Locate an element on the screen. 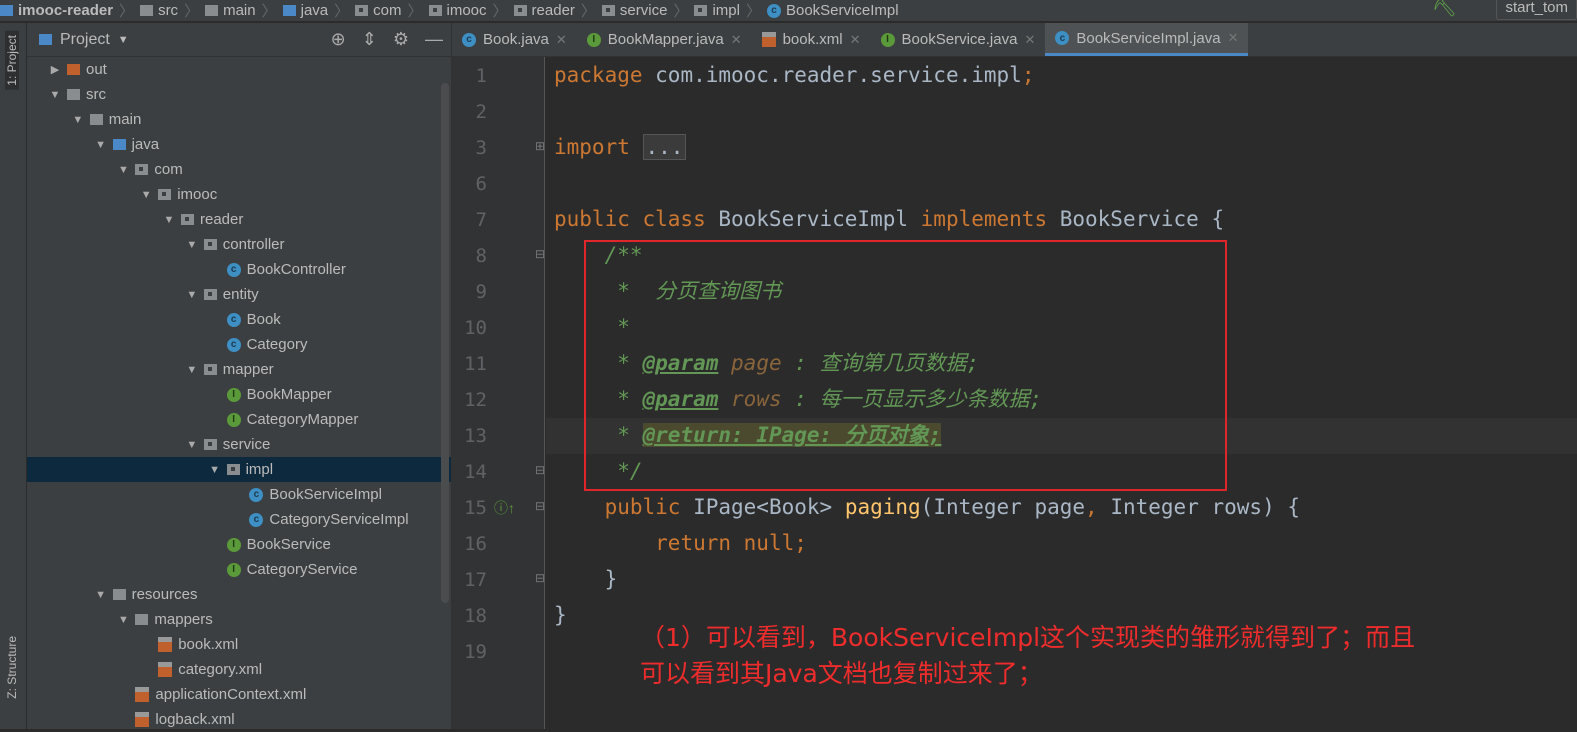 The width and height of the screenshot is (1577, 732). tree-item-resources: ▼ resources is located at coordinates (239, 594).